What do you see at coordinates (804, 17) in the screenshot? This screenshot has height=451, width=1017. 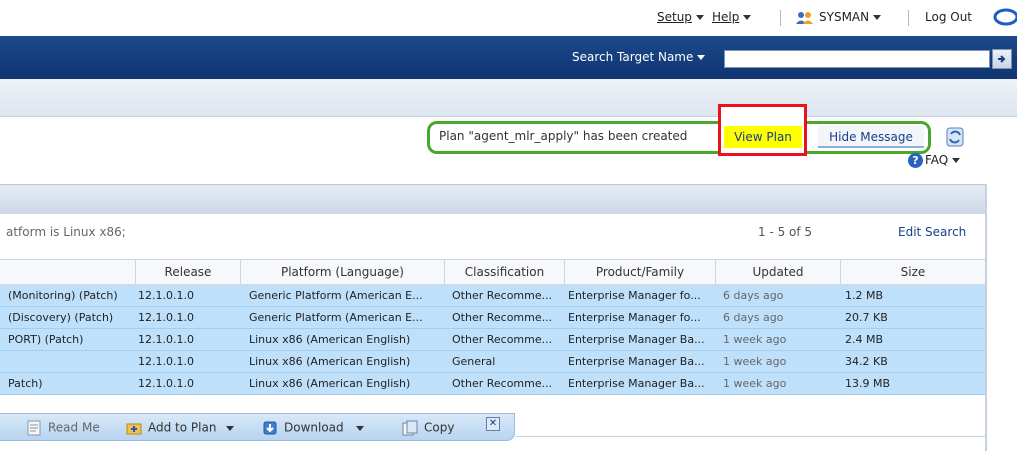 I see `user-icon` at bounding box center [804, 17].